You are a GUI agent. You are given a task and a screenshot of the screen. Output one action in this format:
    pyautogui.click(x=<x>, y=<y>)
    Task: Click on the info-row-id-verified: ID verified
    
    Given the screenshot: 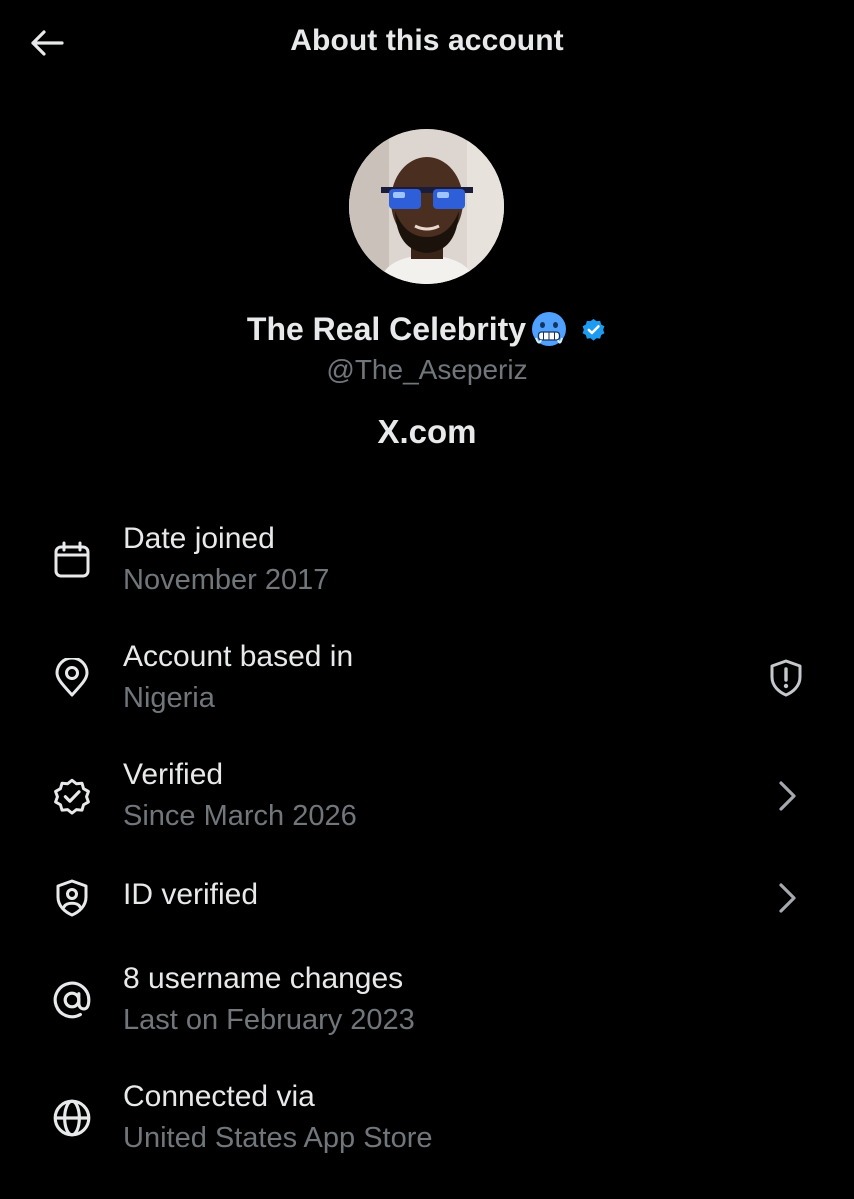 What is the action you would take?
    pyautogui.click(x=427, y=898)
    